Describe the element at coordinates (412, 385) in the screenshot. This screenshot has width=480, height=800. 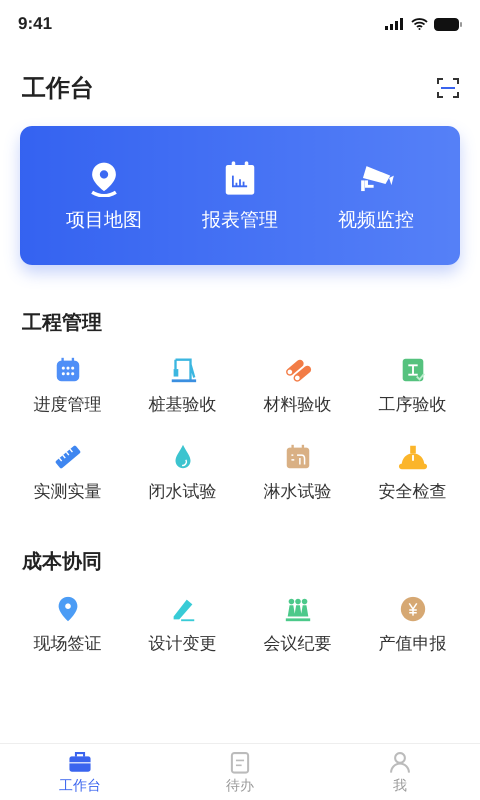
I see `feature-button: 工序验收` at that location.